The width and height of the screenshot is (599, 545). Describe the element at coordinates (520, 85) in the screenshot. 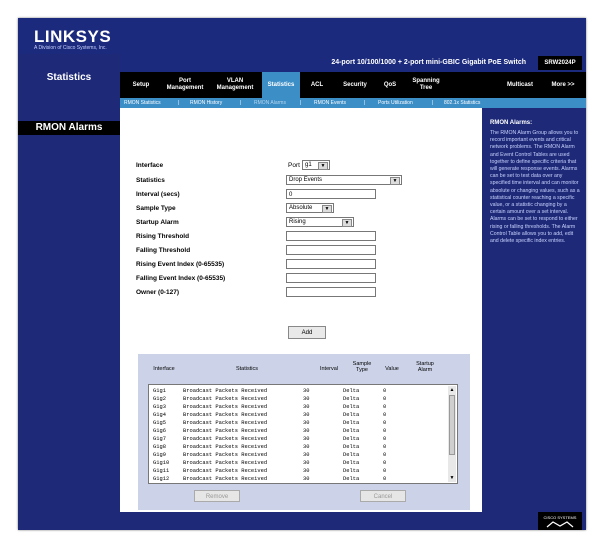

I see `tab-multicast: Multicast` at that location.